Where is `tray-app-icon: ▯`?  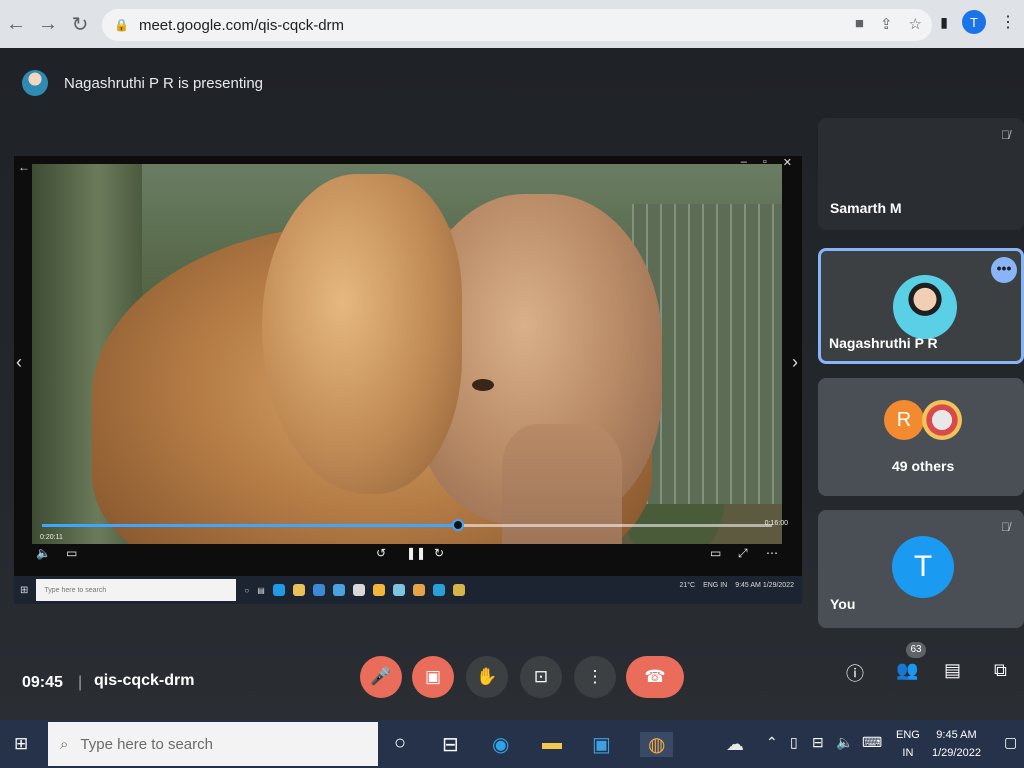
tray-app-icon: ▯ is located at coordinates (794, 742).